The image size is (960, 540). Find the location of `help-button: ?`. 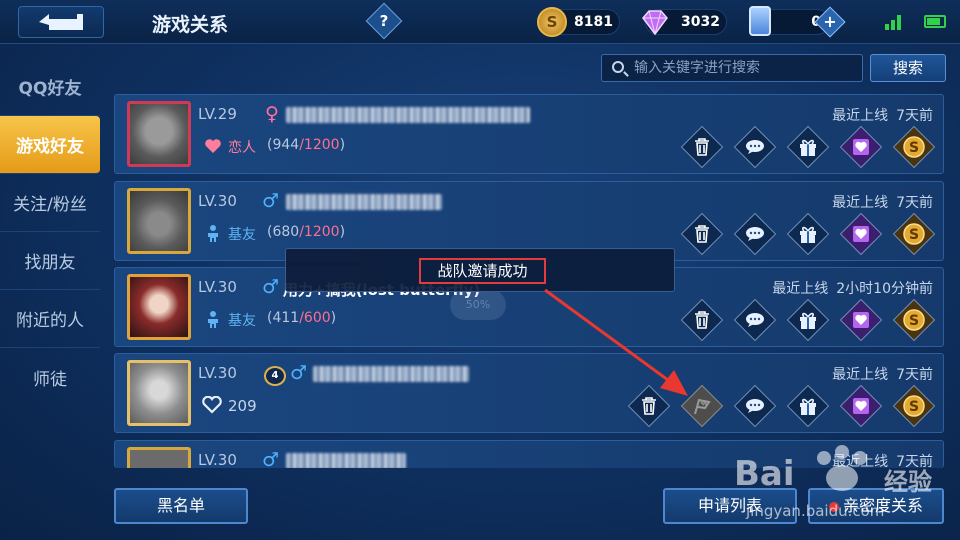

help-button: ? is located at coordinates (384, 21).